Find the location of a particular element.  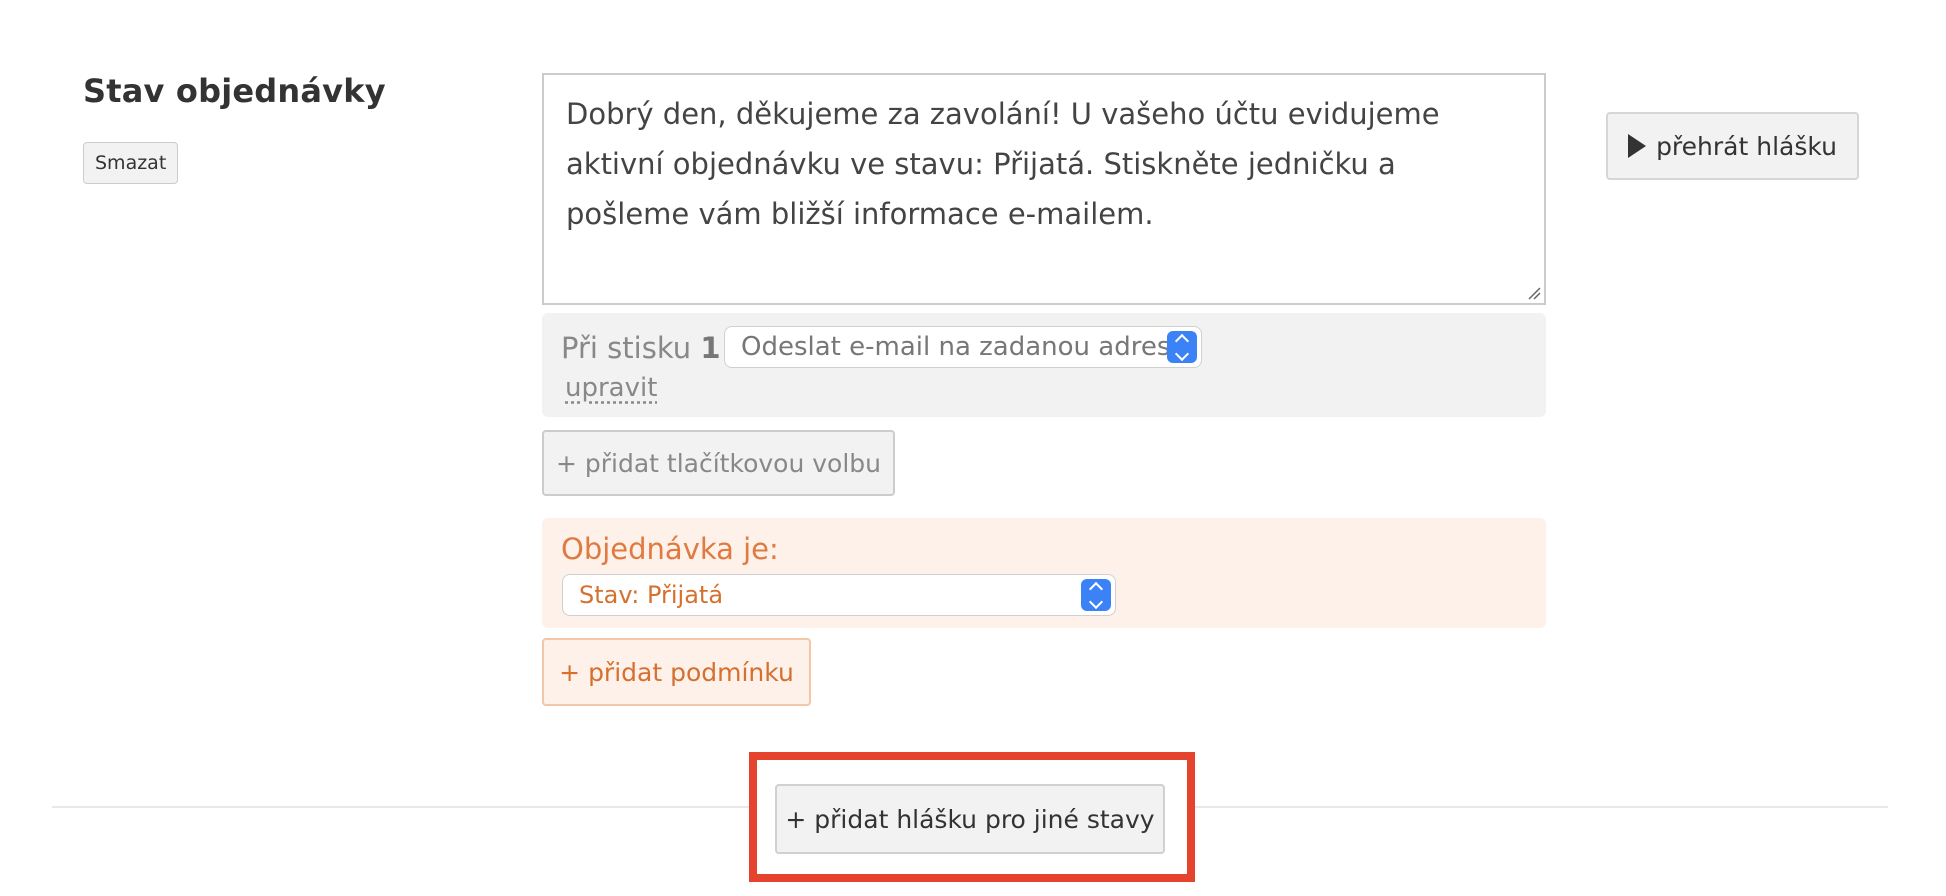

keypress-prefix: Při stisku is located at coordinates (626, 348).